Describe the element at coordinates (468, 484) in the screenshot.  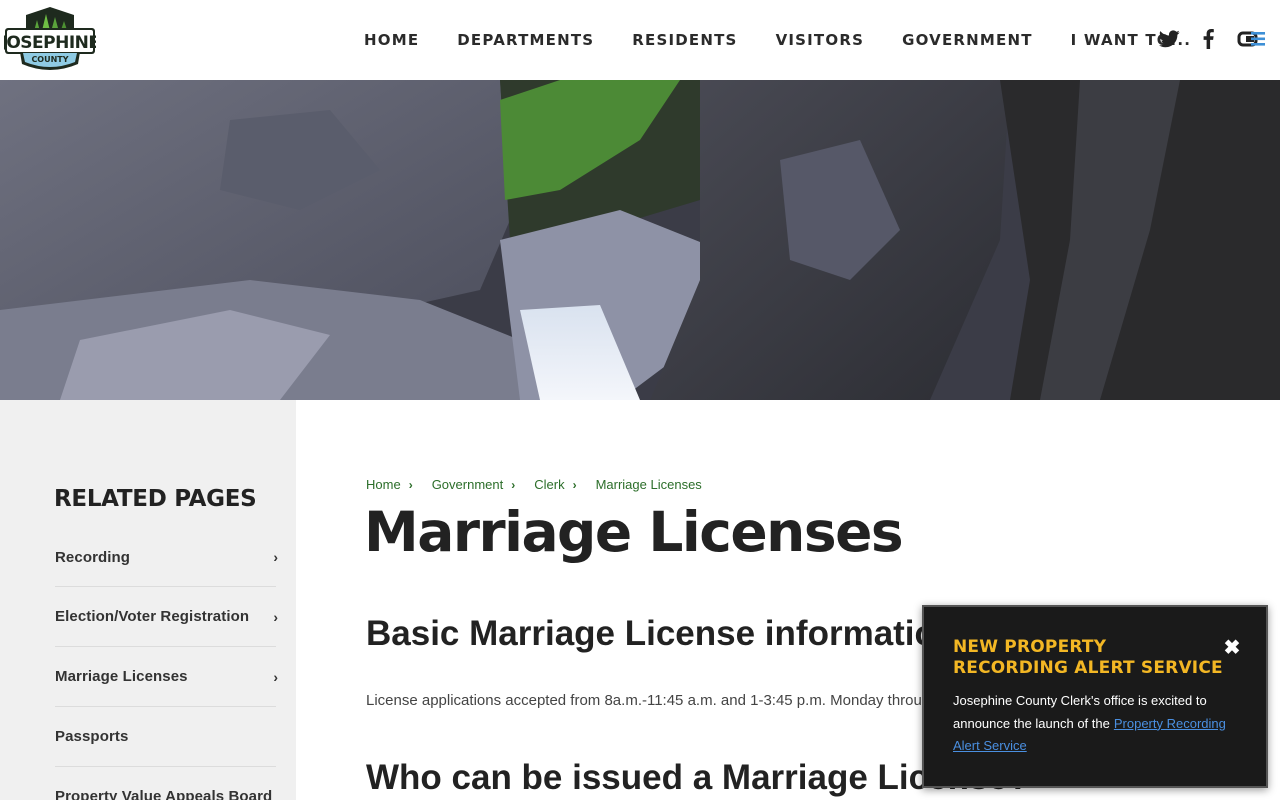
I see `breadcrumb-government: Government` at that location.